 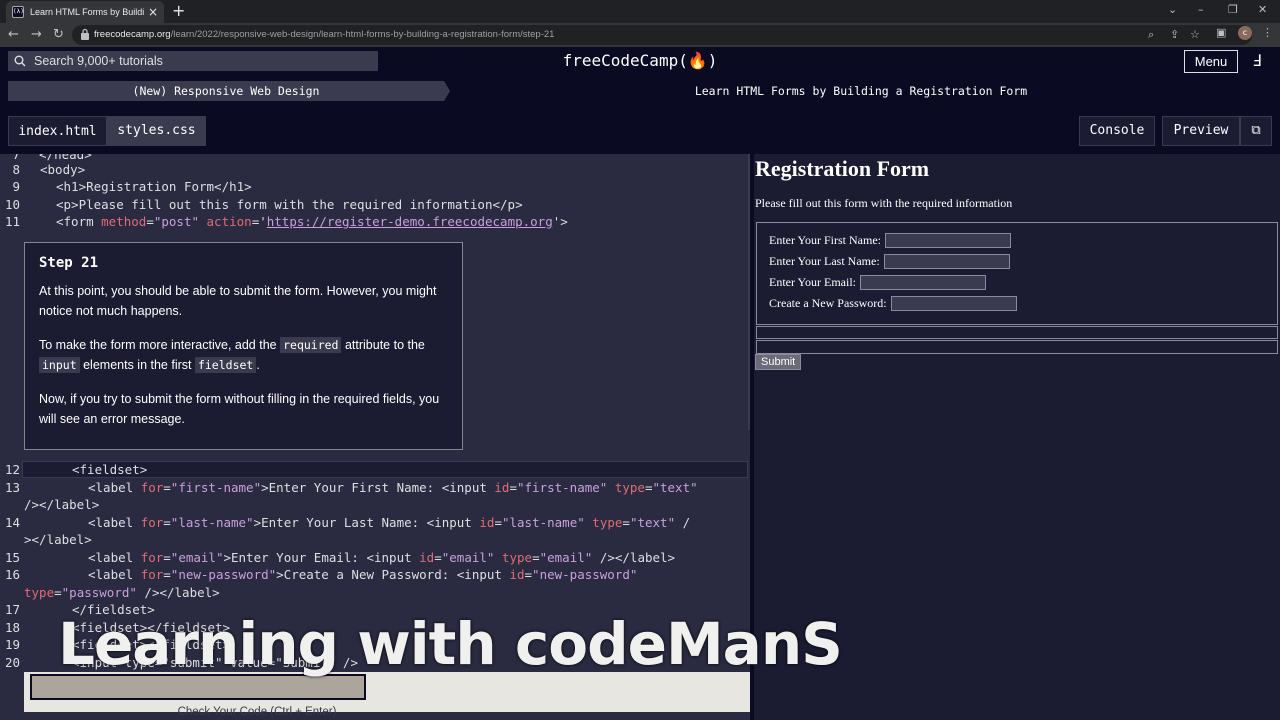 What do you see at coordinates (58, 35) in the screenshot?
I see `reload-icon: ↻` at bounding box center [58, 35].